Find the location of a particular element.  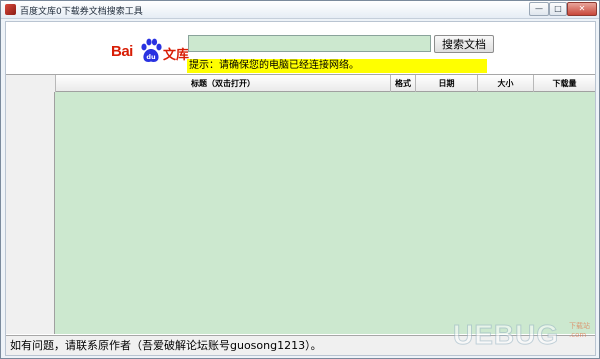

app-icon is located at coordinates (10, 9).